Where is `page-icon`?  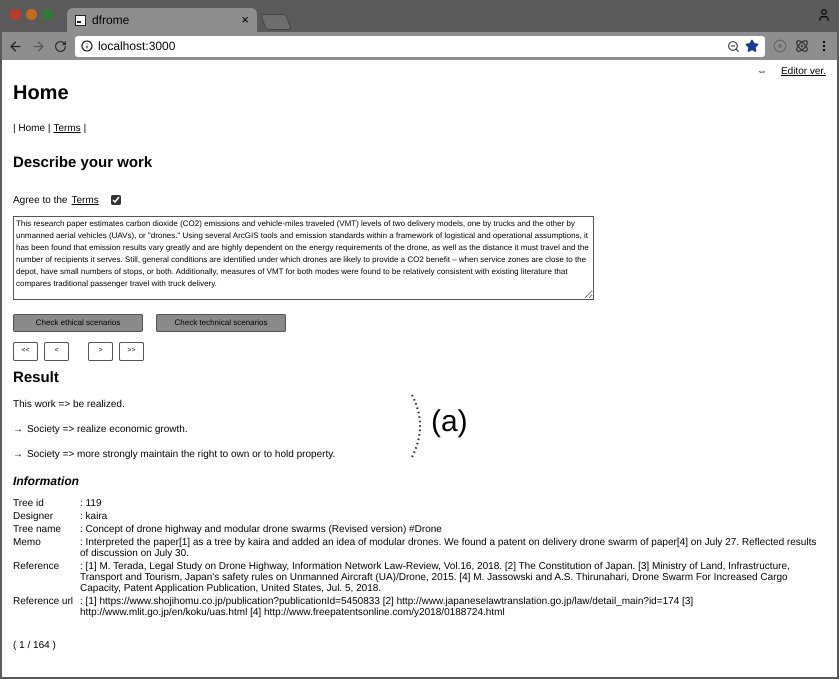 page-icon is located at coordinates (80, 20).